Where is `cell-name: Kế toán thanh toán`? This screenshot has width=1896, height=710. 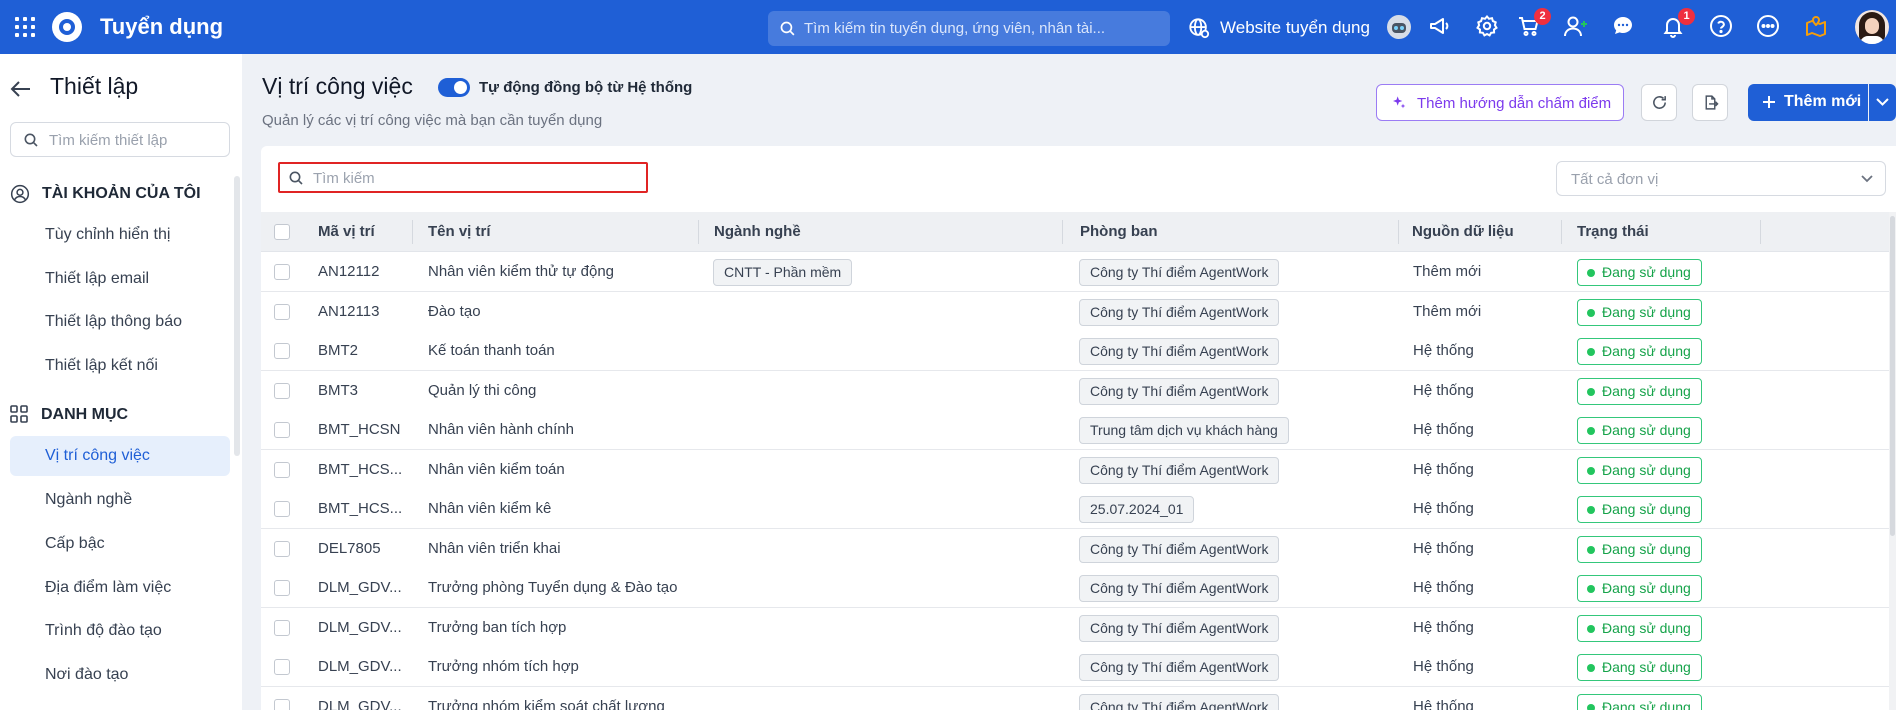
cell-name: Kế toán thanh toán is located at coordinates (491, 350).